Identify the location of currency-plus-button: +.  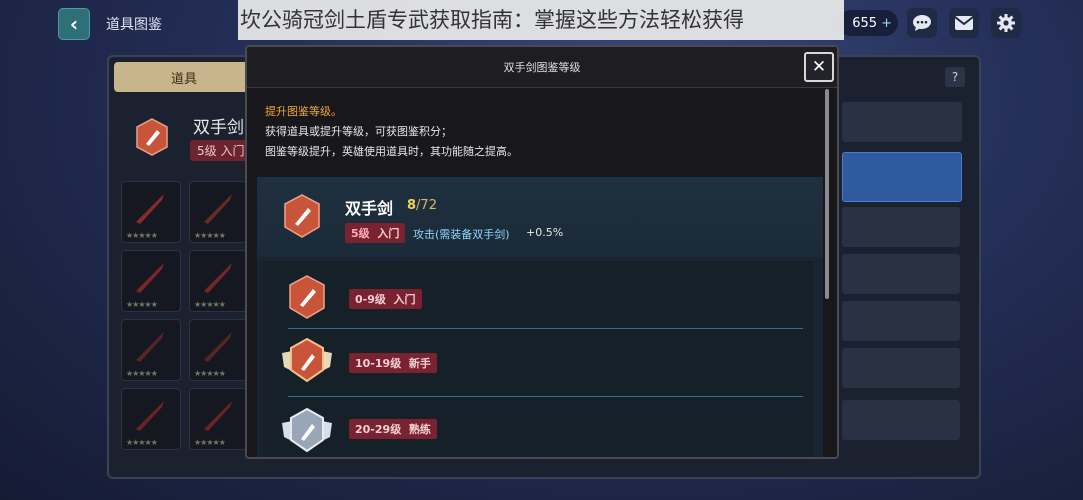
(886, 23).